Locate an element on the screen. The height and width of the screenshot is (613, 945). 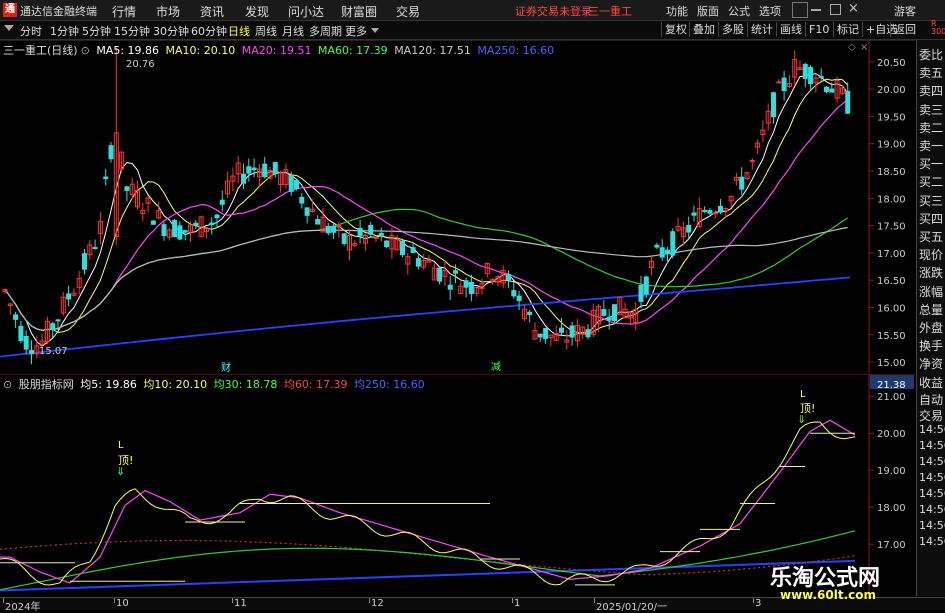
period-60min: 60分钟 is located at coordinates (209, 31).